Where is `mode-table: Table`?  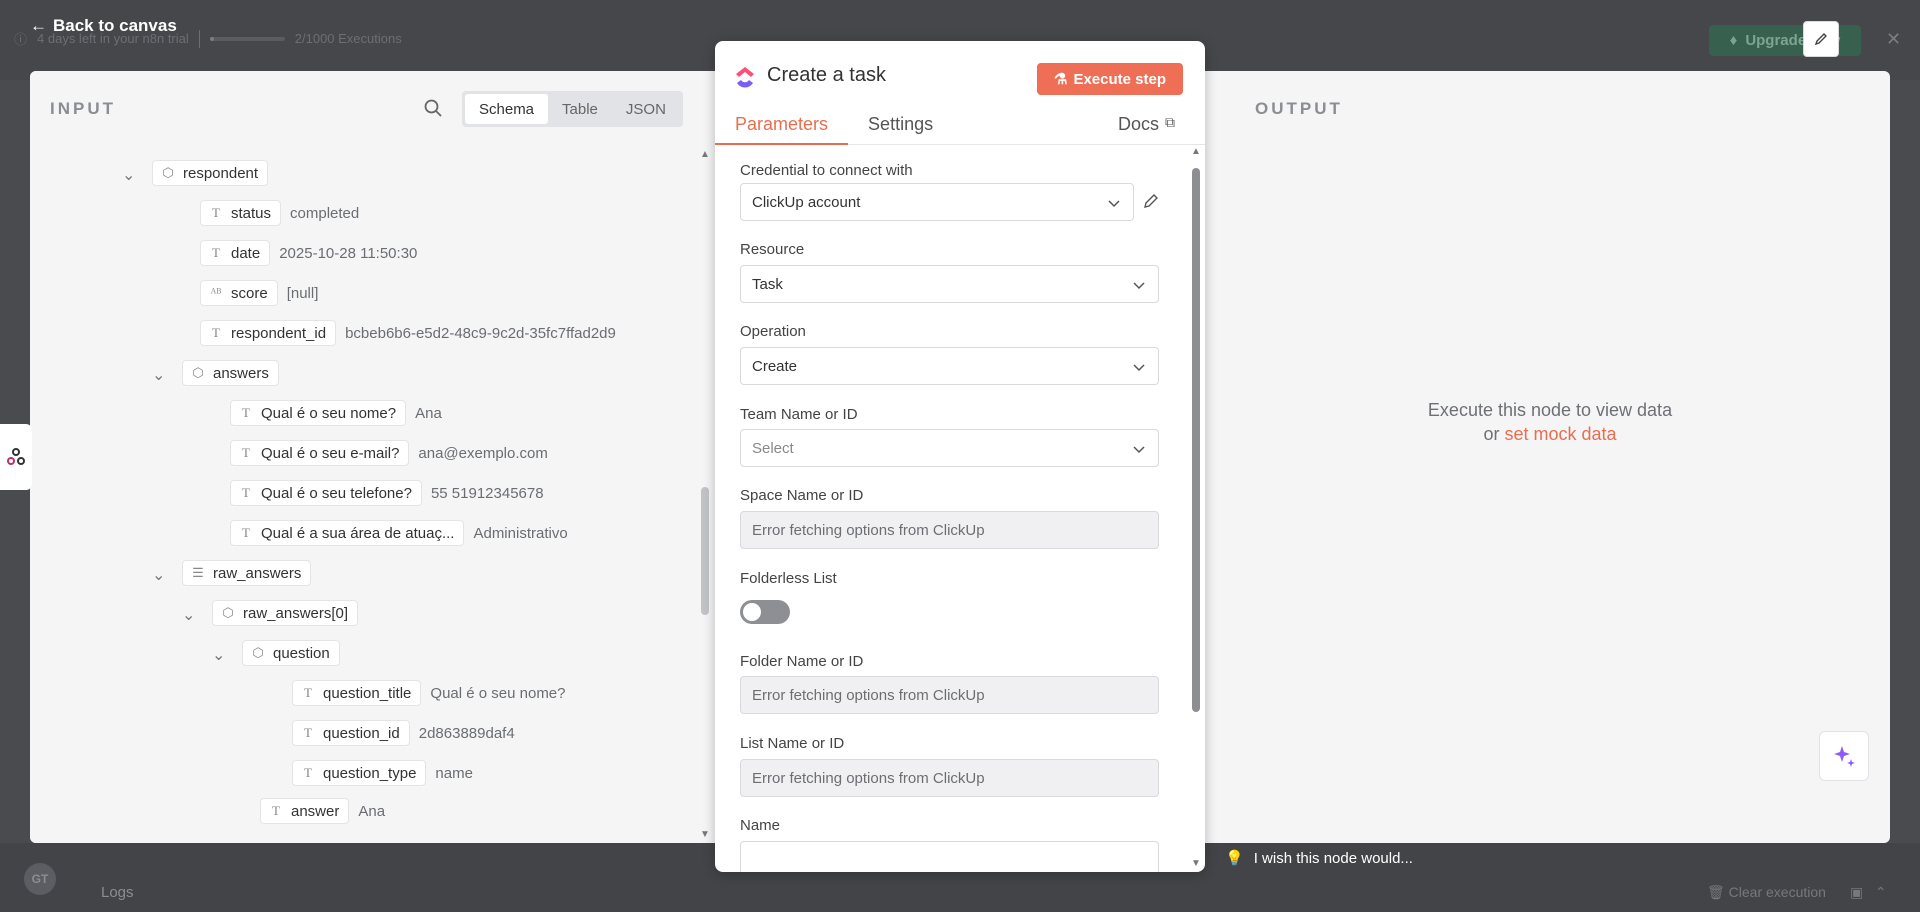
mode-table: Table is located at coordinates (580, 109).